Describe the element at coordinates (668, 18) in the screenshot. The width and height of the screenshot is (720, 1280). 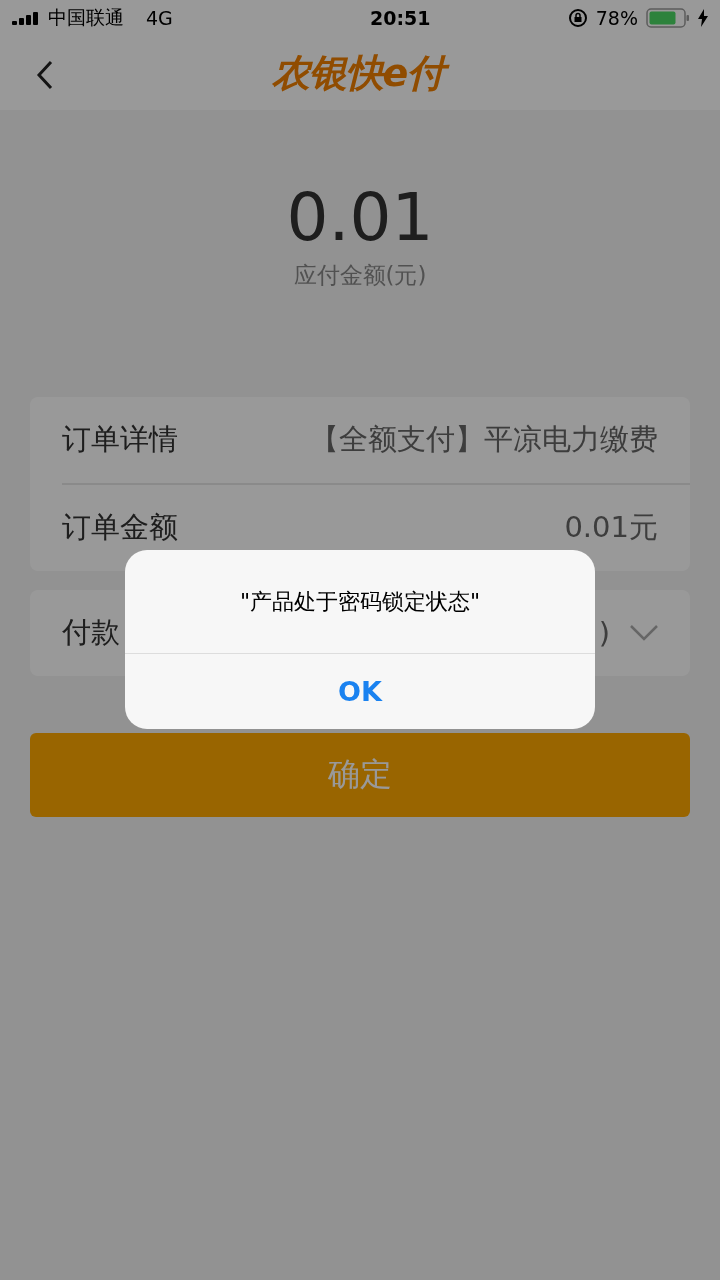
I see `battery-icon` at that location.